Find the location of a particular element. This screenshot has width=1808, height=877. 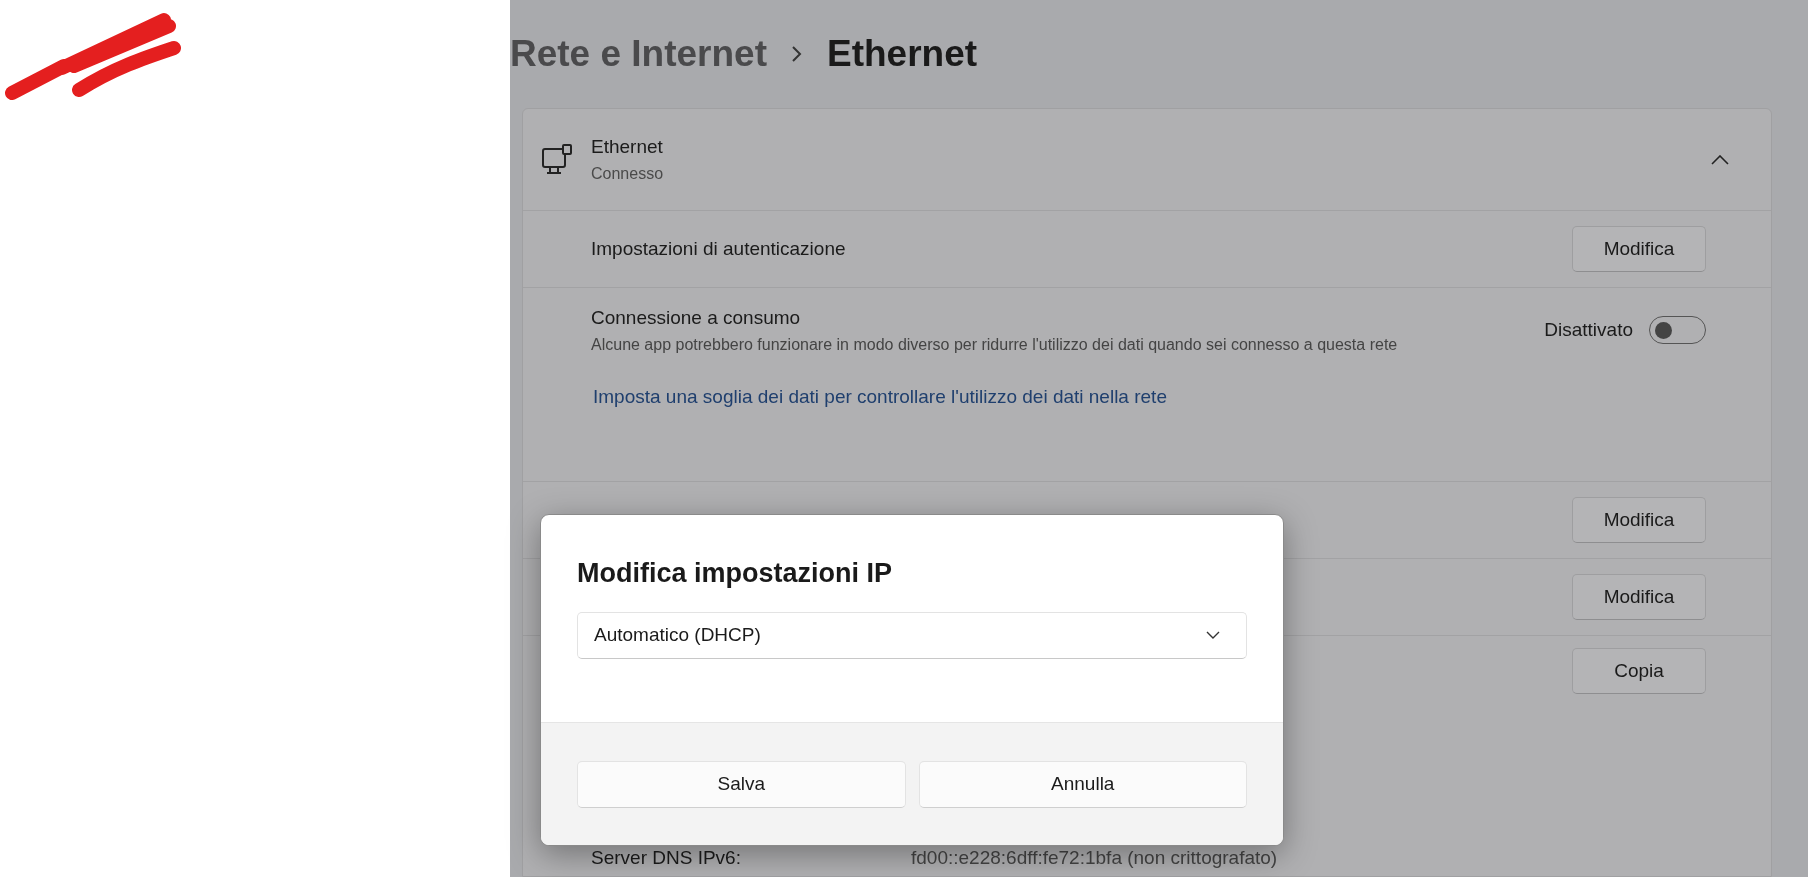

property-label: Server DNS IPv6: is located at coordinates (666, 858).